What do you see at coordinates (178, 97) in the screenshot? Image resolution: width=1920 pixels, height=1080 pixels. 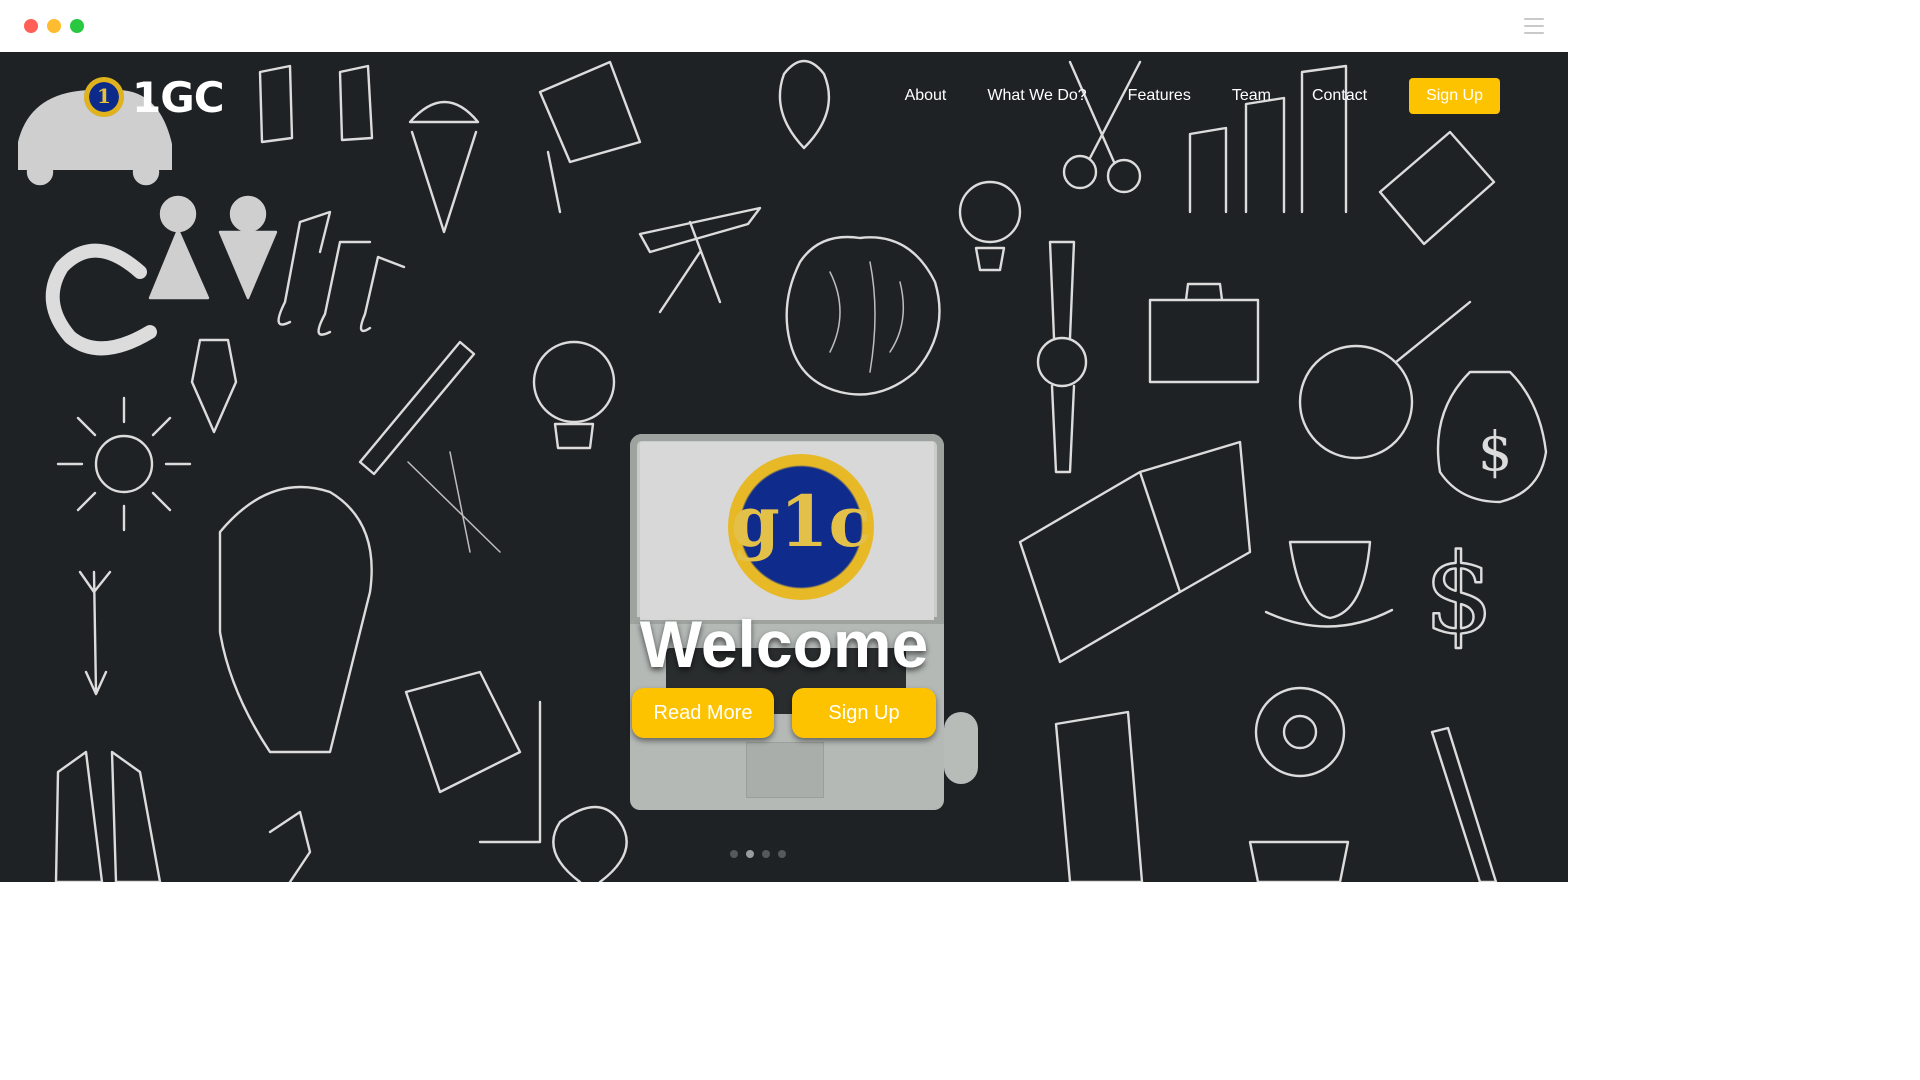 I see `brand-name: 1GC` at bounding box center [178, 97].